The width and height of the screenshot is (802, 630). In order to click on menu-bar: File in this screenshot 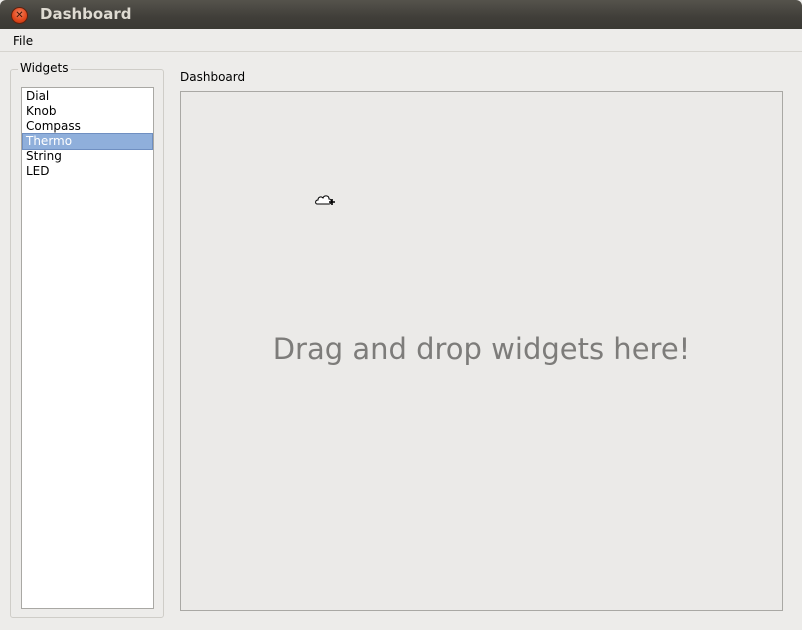, I will do `click(401, 40)`.